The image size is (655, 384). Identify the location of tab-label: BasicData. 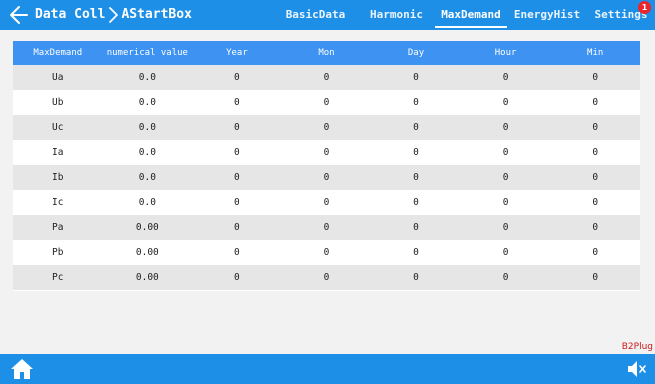
(315, 14).